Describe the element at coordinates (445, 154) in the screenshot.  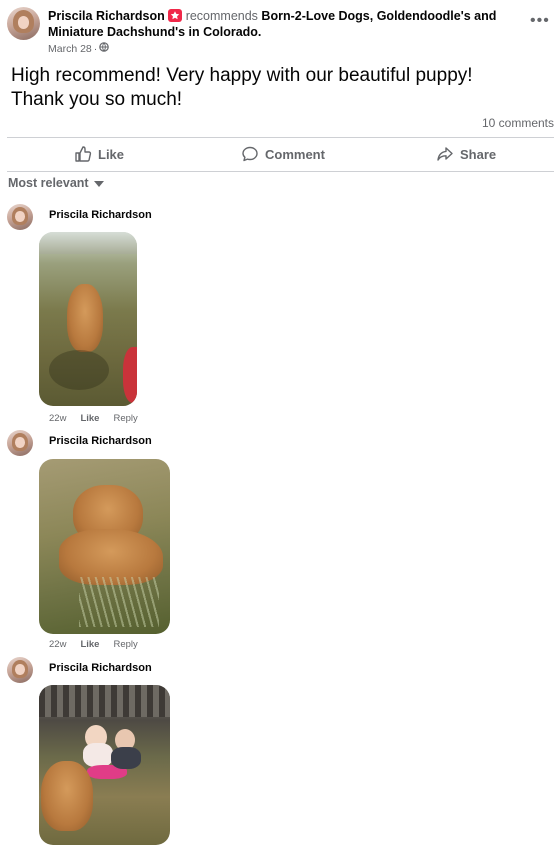
I see `share-icon` at that location.